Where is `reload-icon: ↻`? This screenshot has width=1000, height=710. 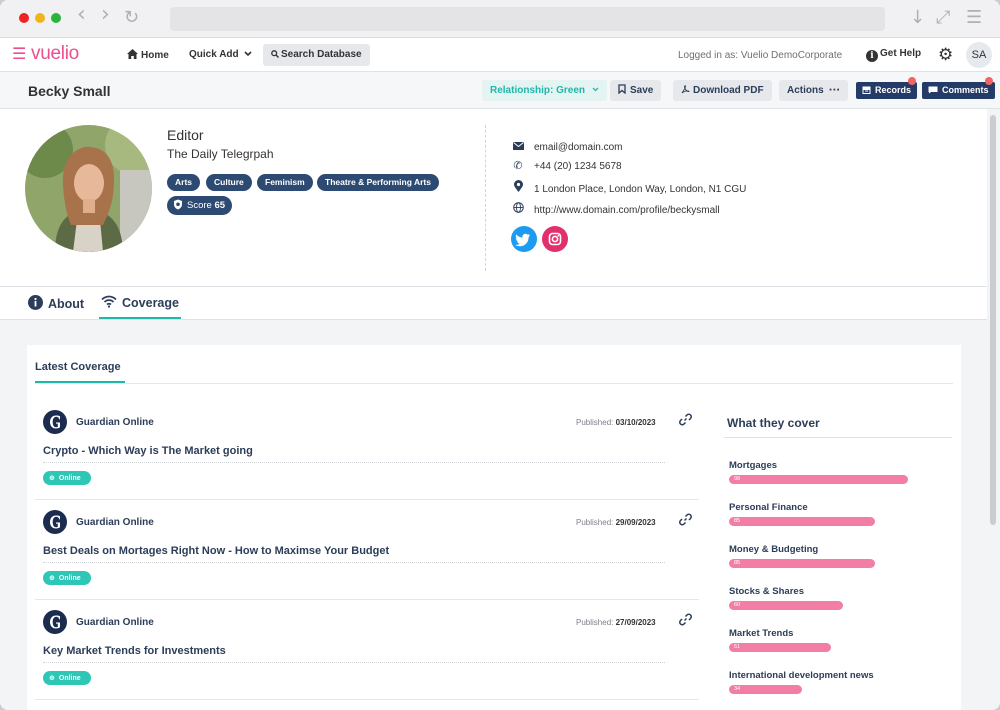 reload-icon: ↻ is located at coordinates (131, 18).